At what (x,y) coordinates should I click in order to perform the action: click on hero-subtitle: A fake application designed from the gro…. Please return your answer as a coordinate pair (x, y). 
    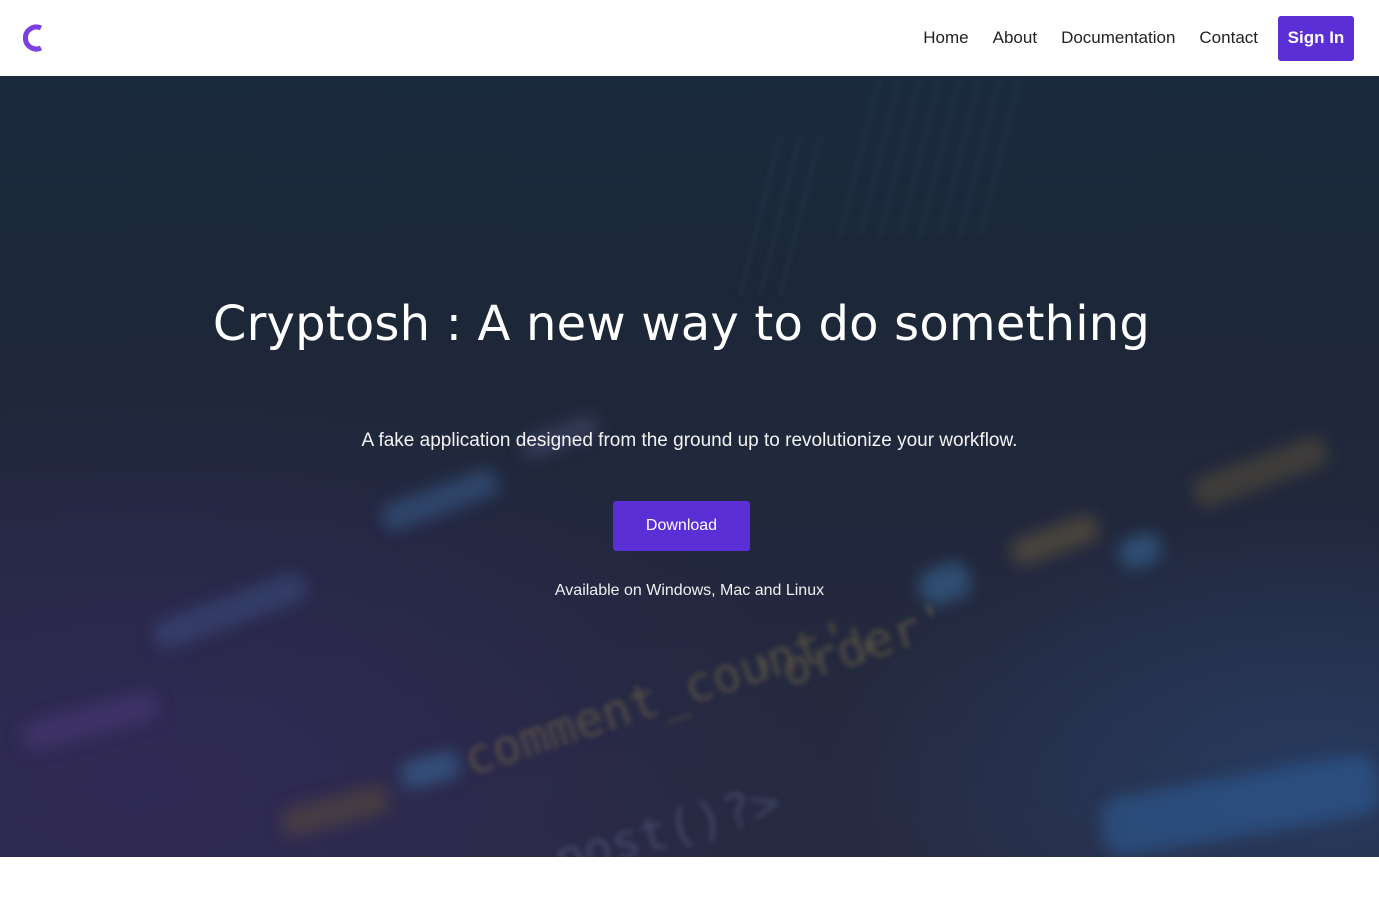
    Looking at the image, I should click on (689, 440).